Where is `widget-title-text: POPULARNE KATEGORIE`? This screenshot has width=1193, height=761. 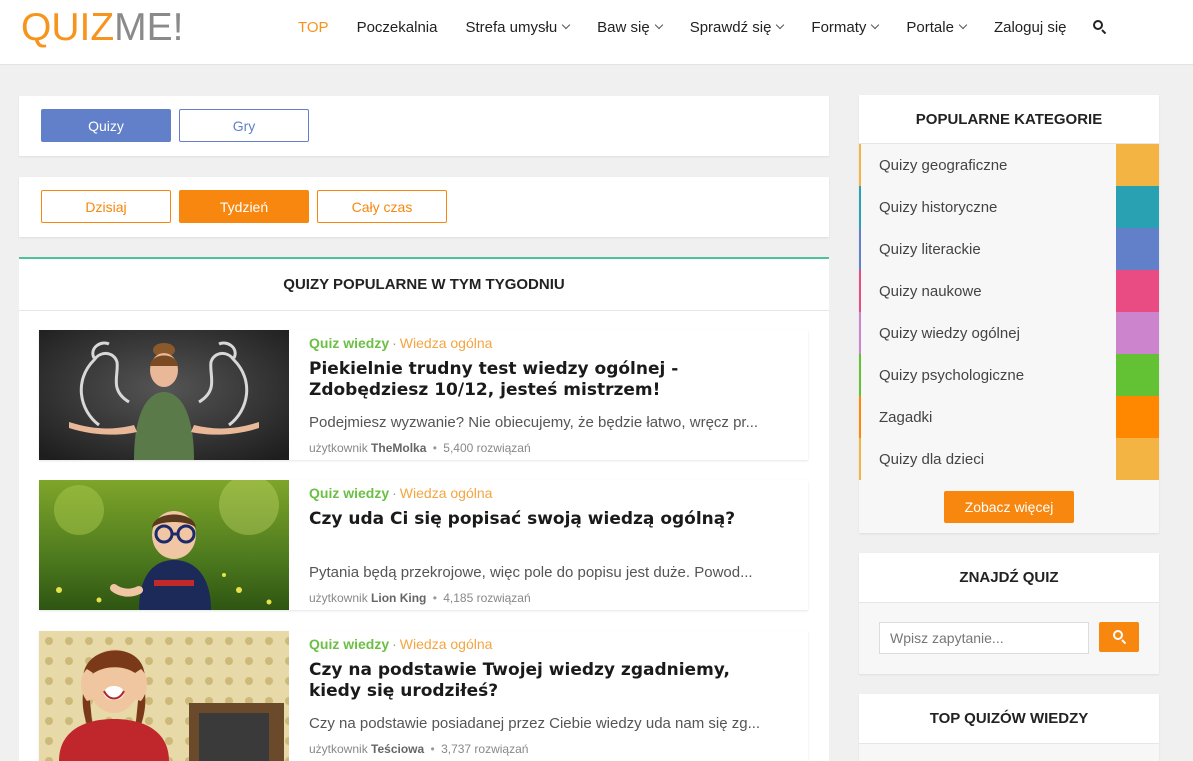
widget-title-text: POPULARNE KATEGORIE is located at coordinates (1009, 119).